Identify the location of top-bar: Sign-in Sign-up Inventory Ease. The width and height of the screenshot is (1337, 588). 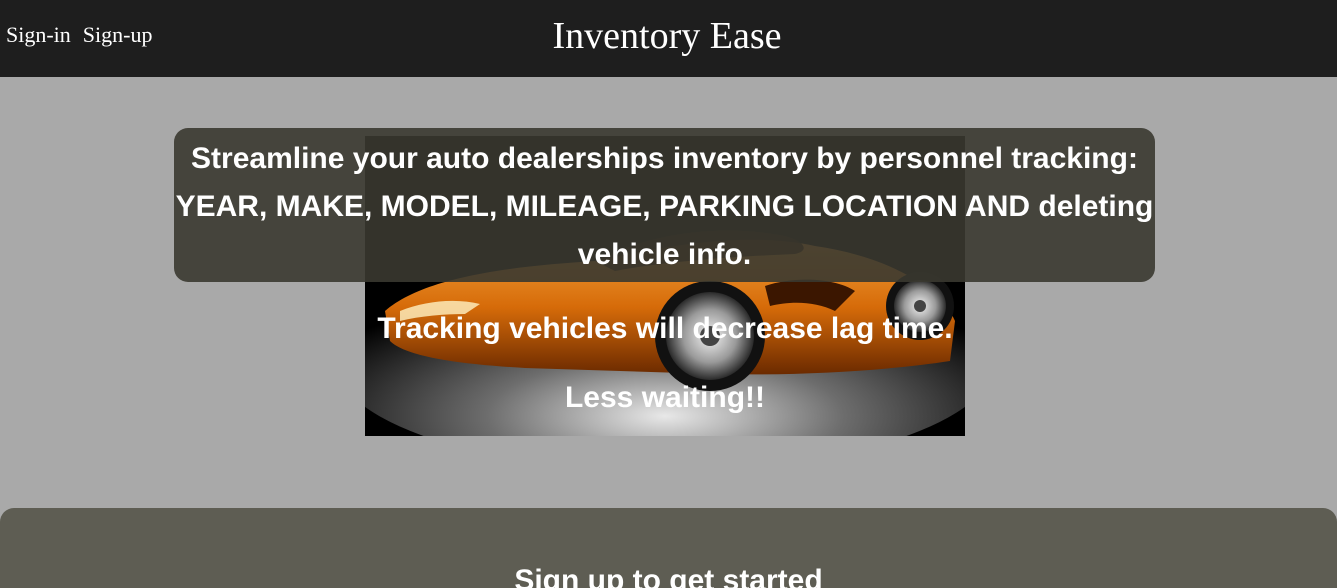
(668, 38).